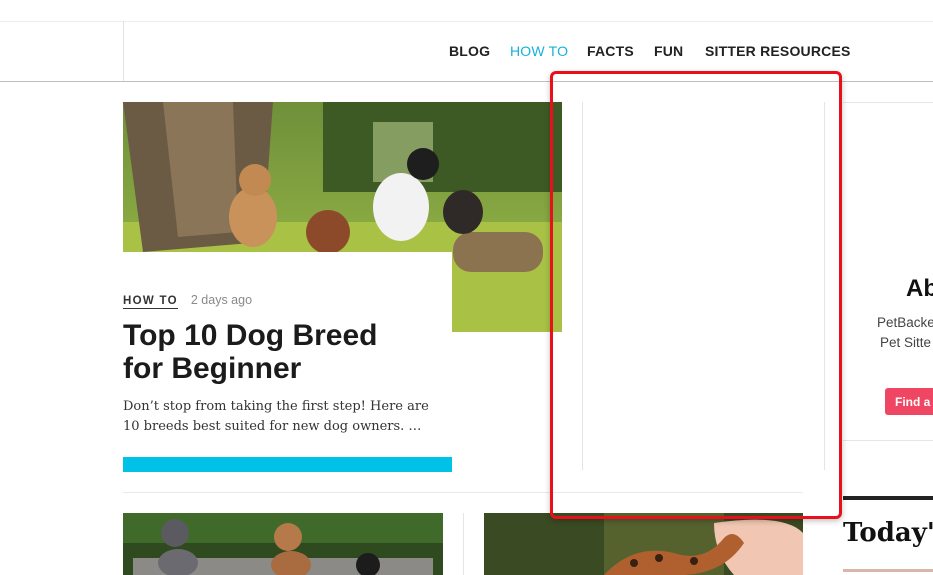 Image resolution: width=933 pixels, height=575 pixels. I want to click on today-section-bar, so click(888, 498).